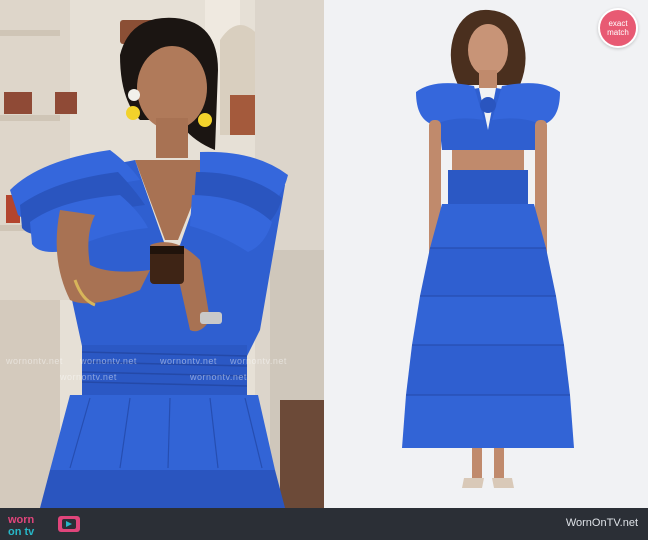 The image size is (648, 540). I want to click on logo-ontv-text: on tv, so click(21, 531).